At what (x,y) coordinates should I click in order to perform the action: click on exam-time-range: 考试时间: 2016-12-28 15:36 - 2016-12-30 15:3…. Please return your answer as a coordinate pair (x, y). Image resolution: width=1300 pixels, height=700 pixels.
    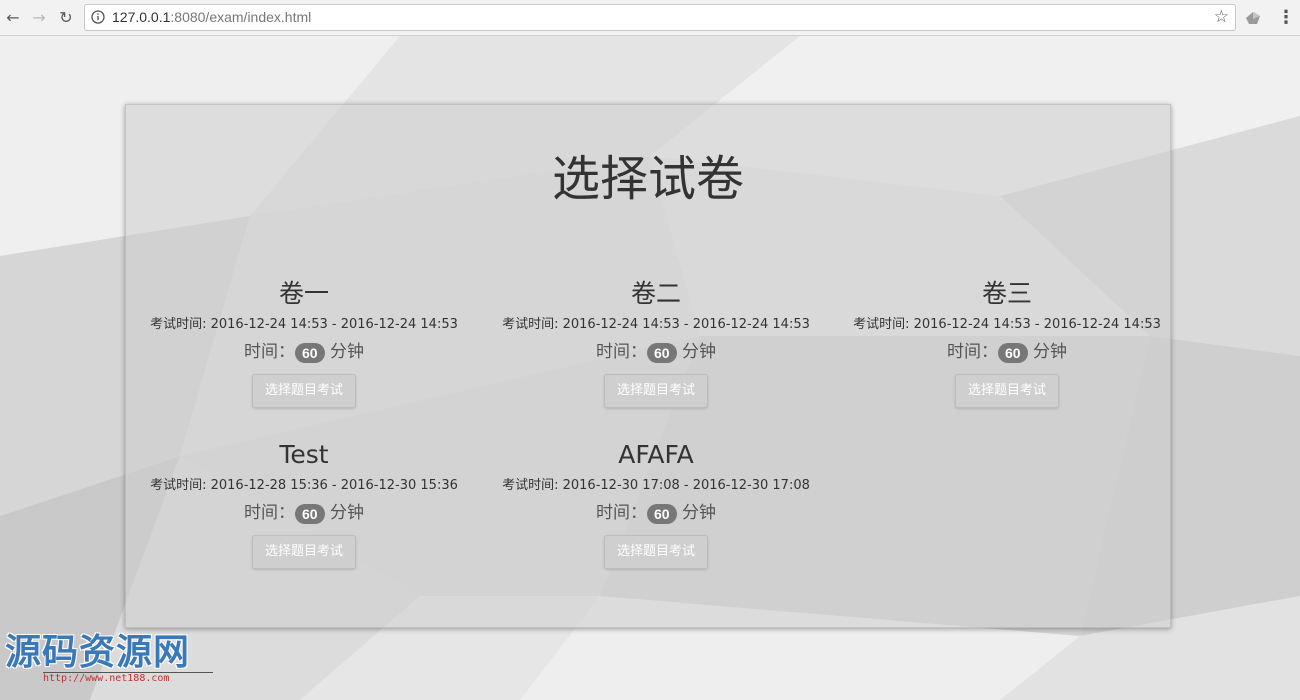
    Looking at the image, I should click on (304, 485).